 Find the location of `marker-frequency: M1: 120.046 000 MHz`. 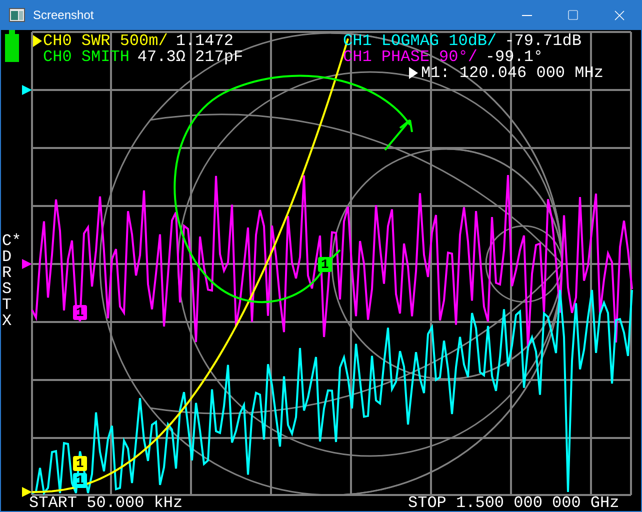

marker-frequency: M1: 120.046 000 MHz is located at coordinates (512, 73).